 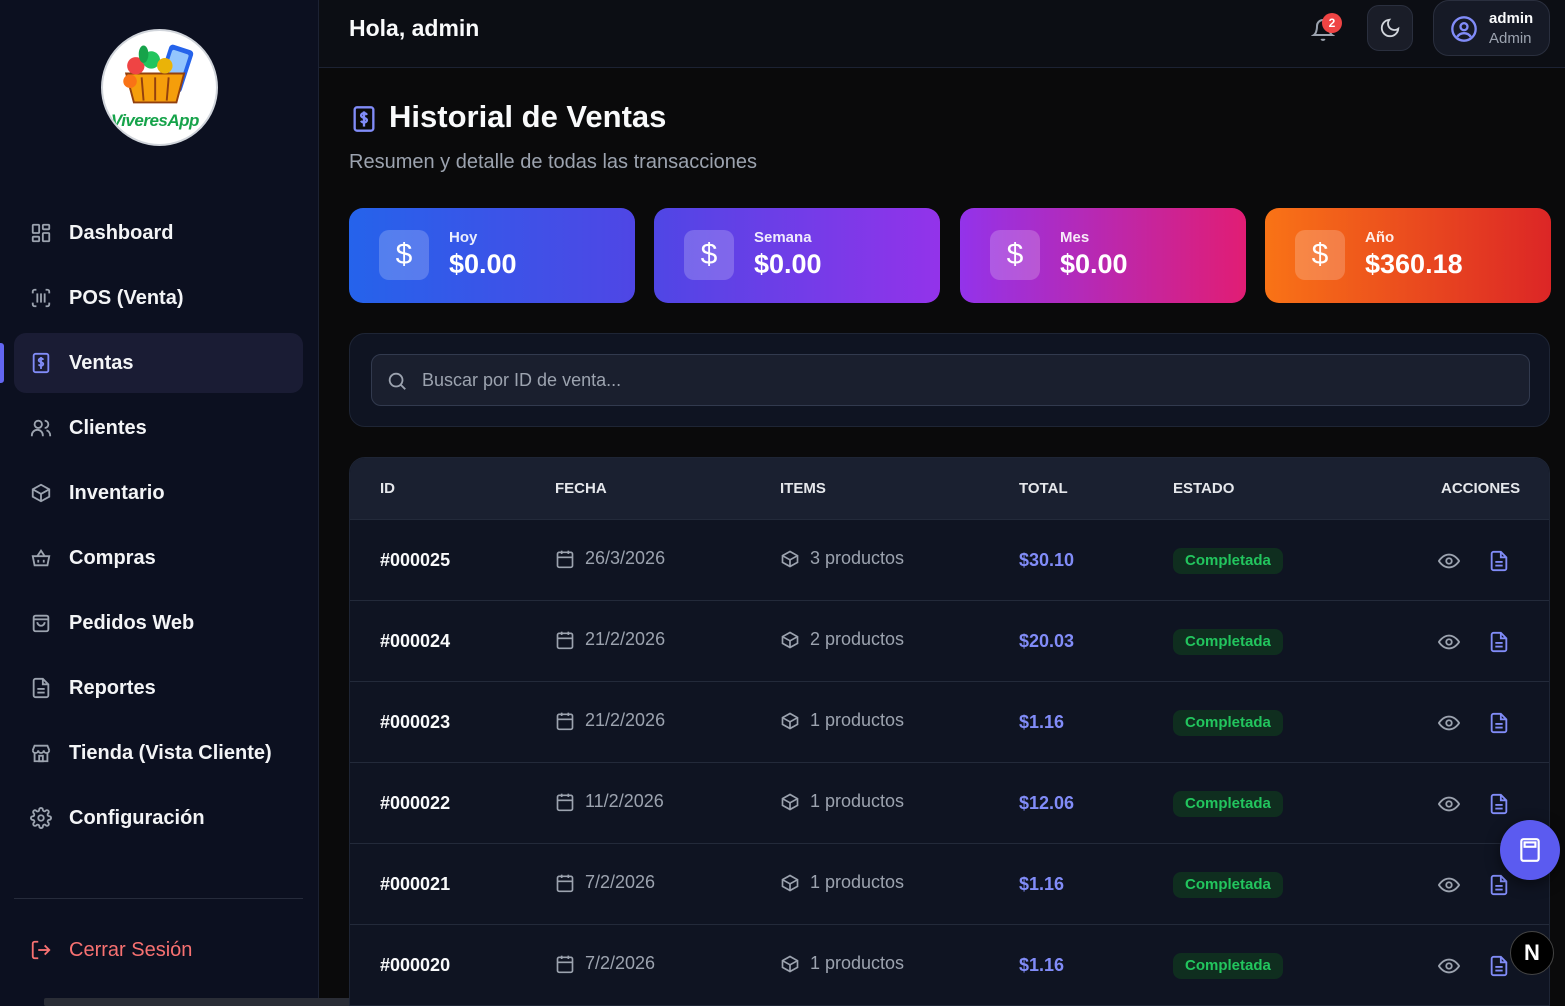 What do you see at coordinates (1511, 18) in the screenshot?
I see `user-name: admin` at bounding box center [1511, 18].